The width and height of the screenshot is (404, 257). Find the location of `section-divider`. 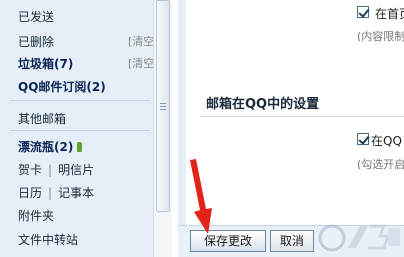

section-divider is located at coordinates (302, 116).